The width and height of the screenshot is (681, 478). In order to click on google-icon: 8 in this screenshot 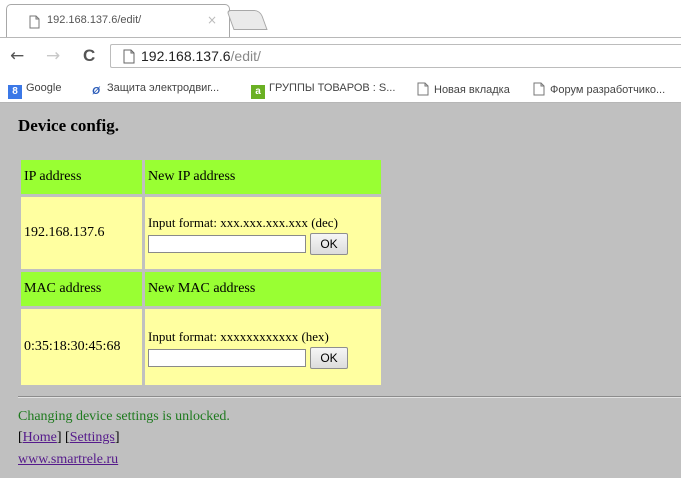, I will do `click(15, 92)`.